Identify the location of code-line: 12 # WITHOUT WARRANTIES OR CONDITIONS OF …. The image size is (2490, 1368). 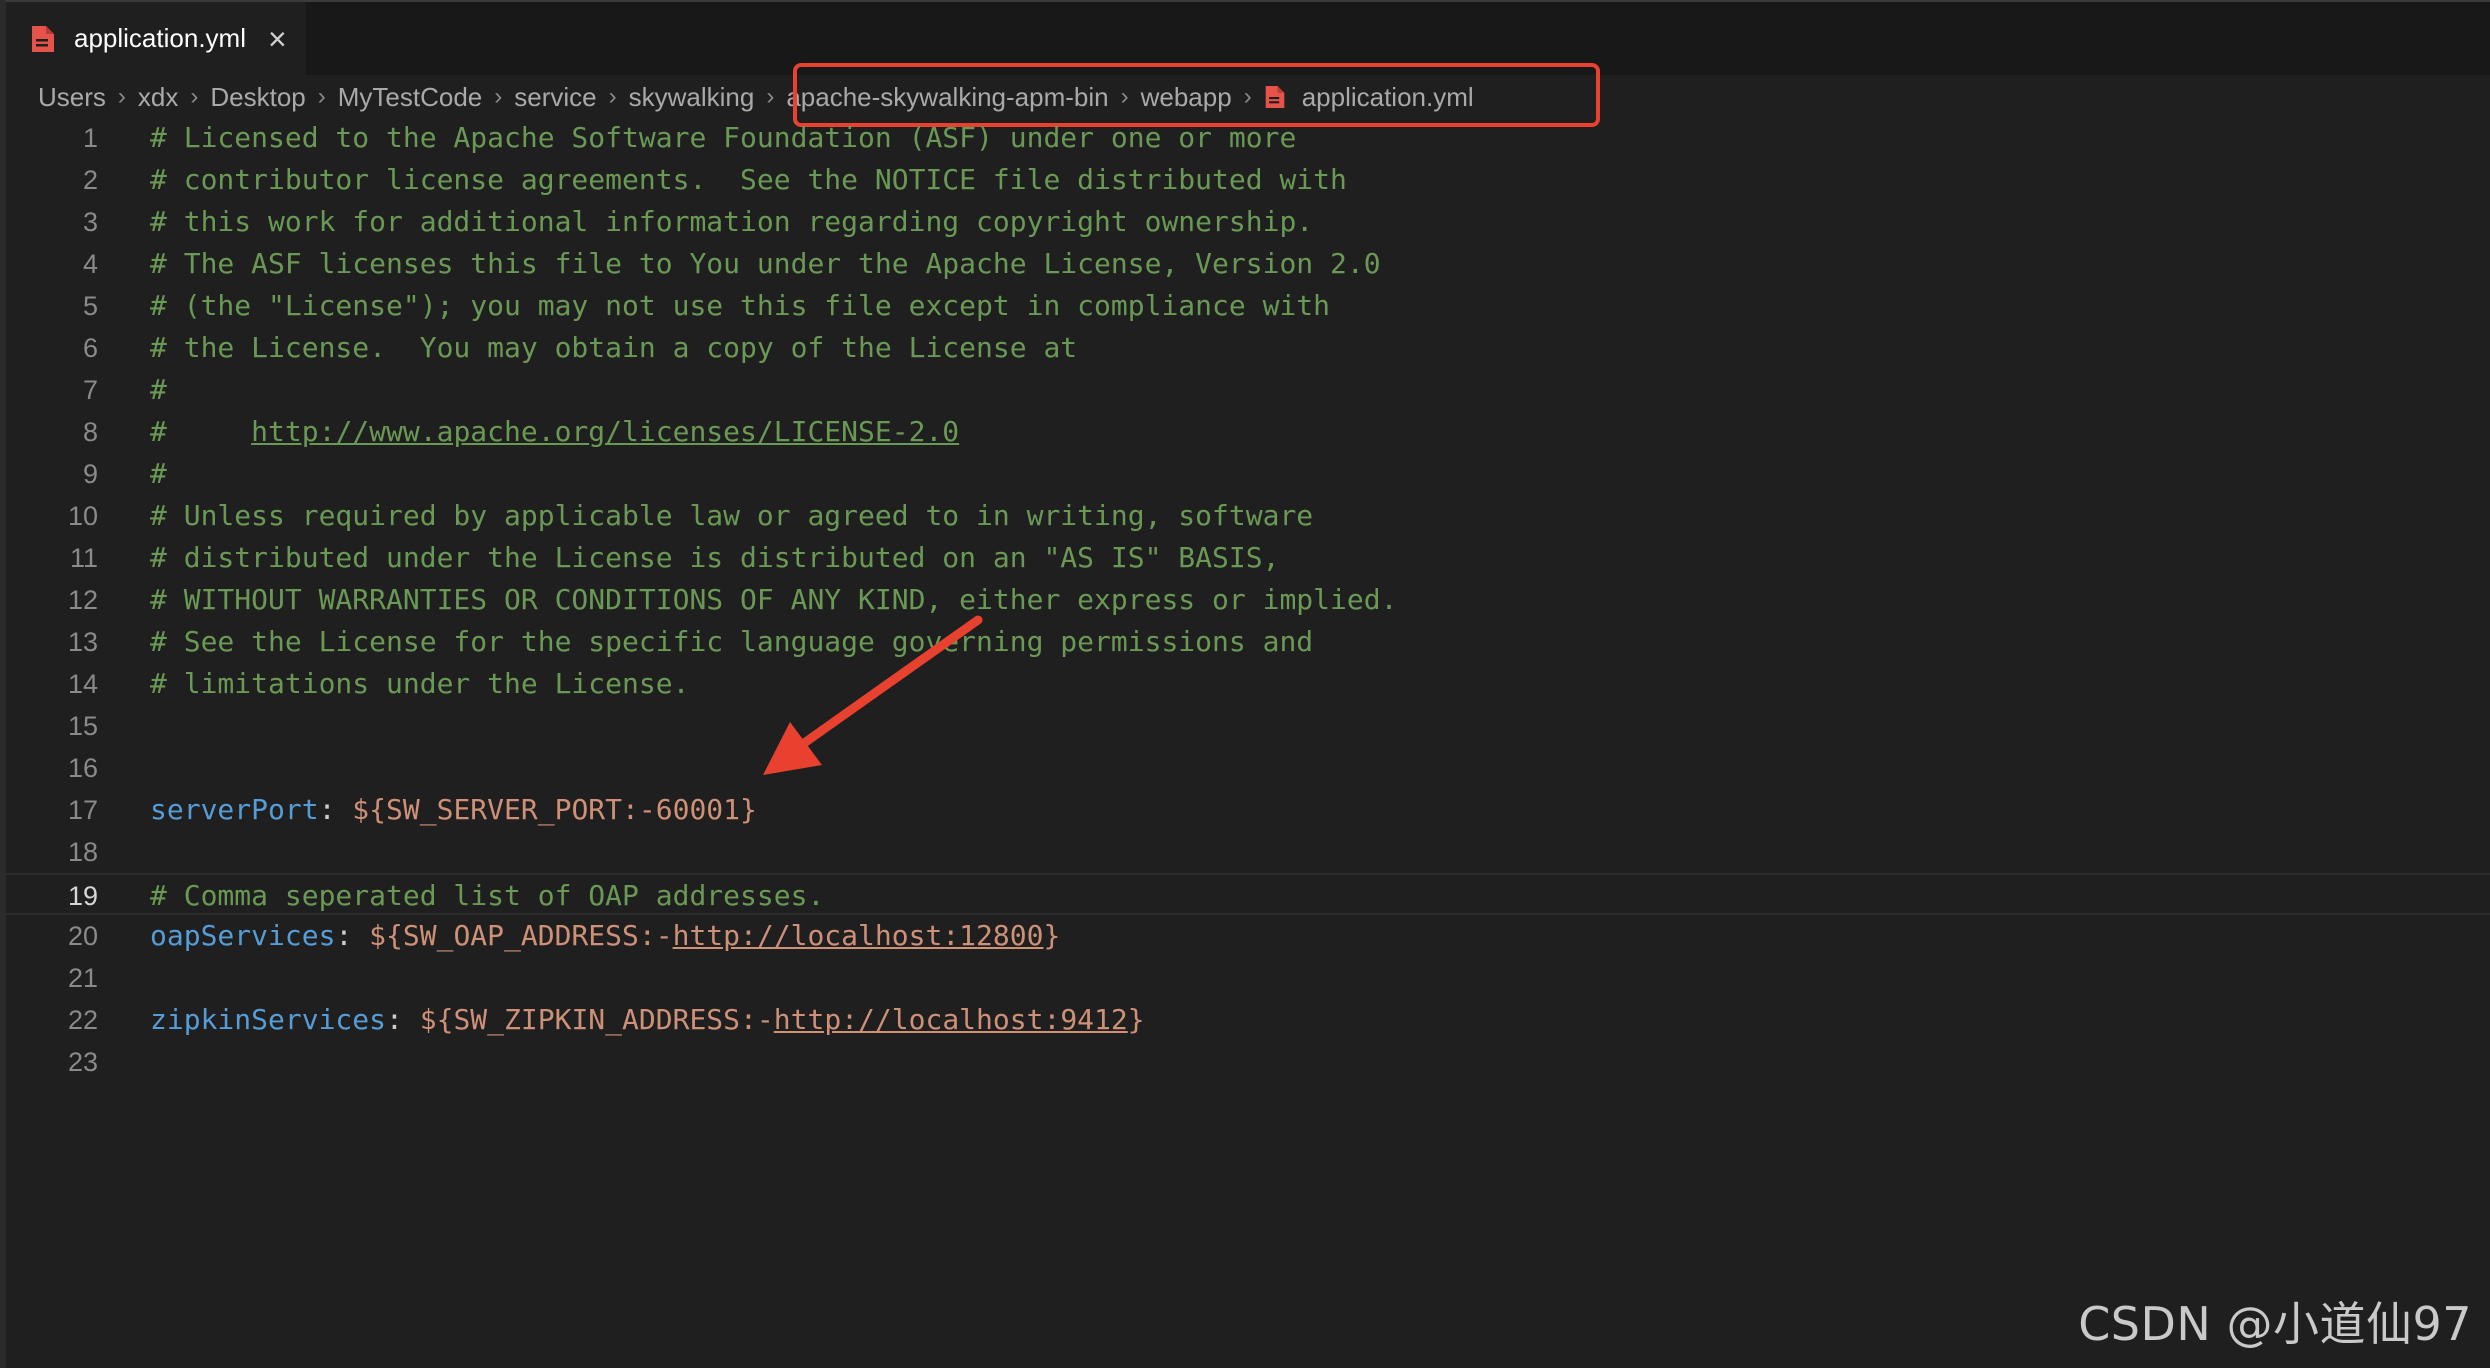
(1245, 600).